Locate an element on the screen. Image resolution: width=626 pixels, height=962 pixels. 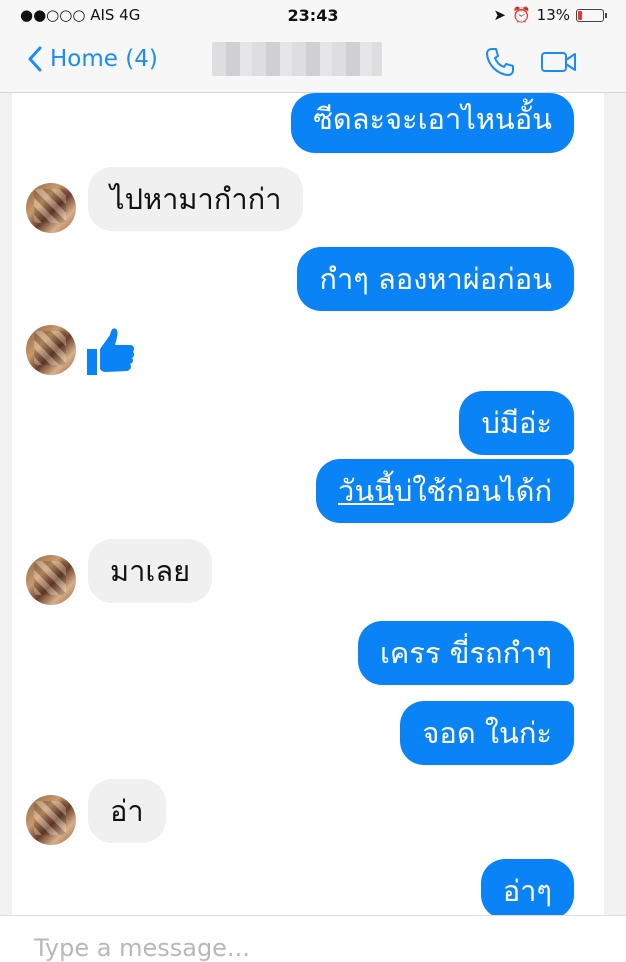
message-outgoing: บ่มีอ่ะ is located at coordinates (516, 423).